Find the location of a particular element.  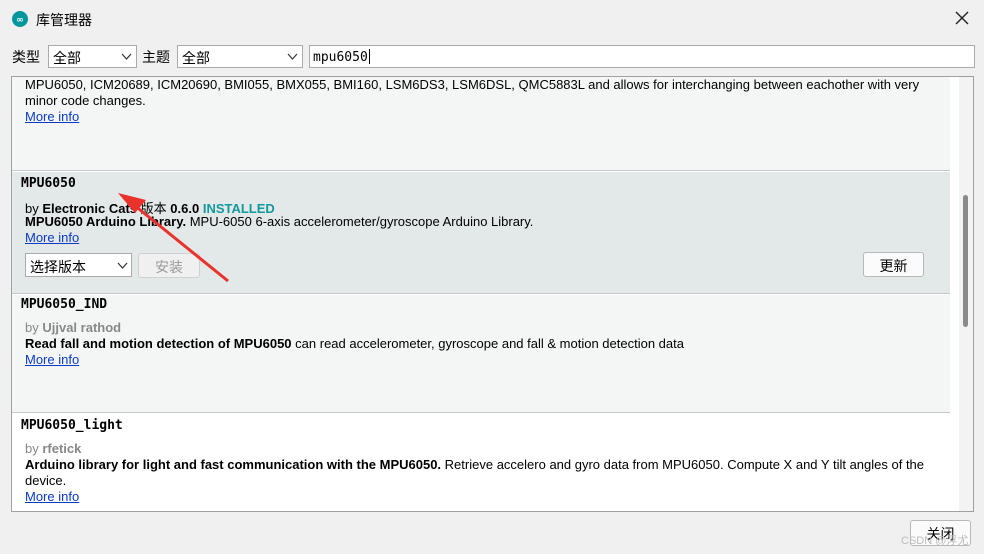

title-bar: ∞ 库管理器 is located at coordinates (492, 19).